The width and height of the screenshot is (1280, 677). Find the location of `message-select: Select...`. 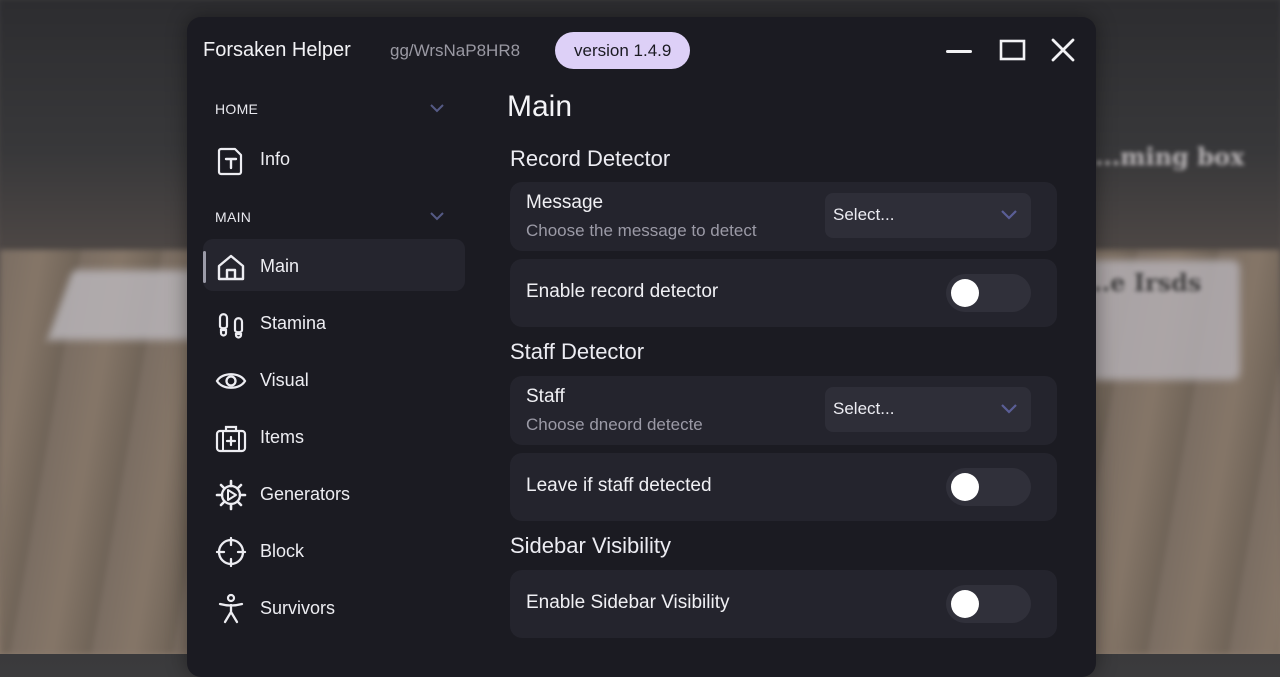

message-select: Select... is located at coordinates (928, 215).